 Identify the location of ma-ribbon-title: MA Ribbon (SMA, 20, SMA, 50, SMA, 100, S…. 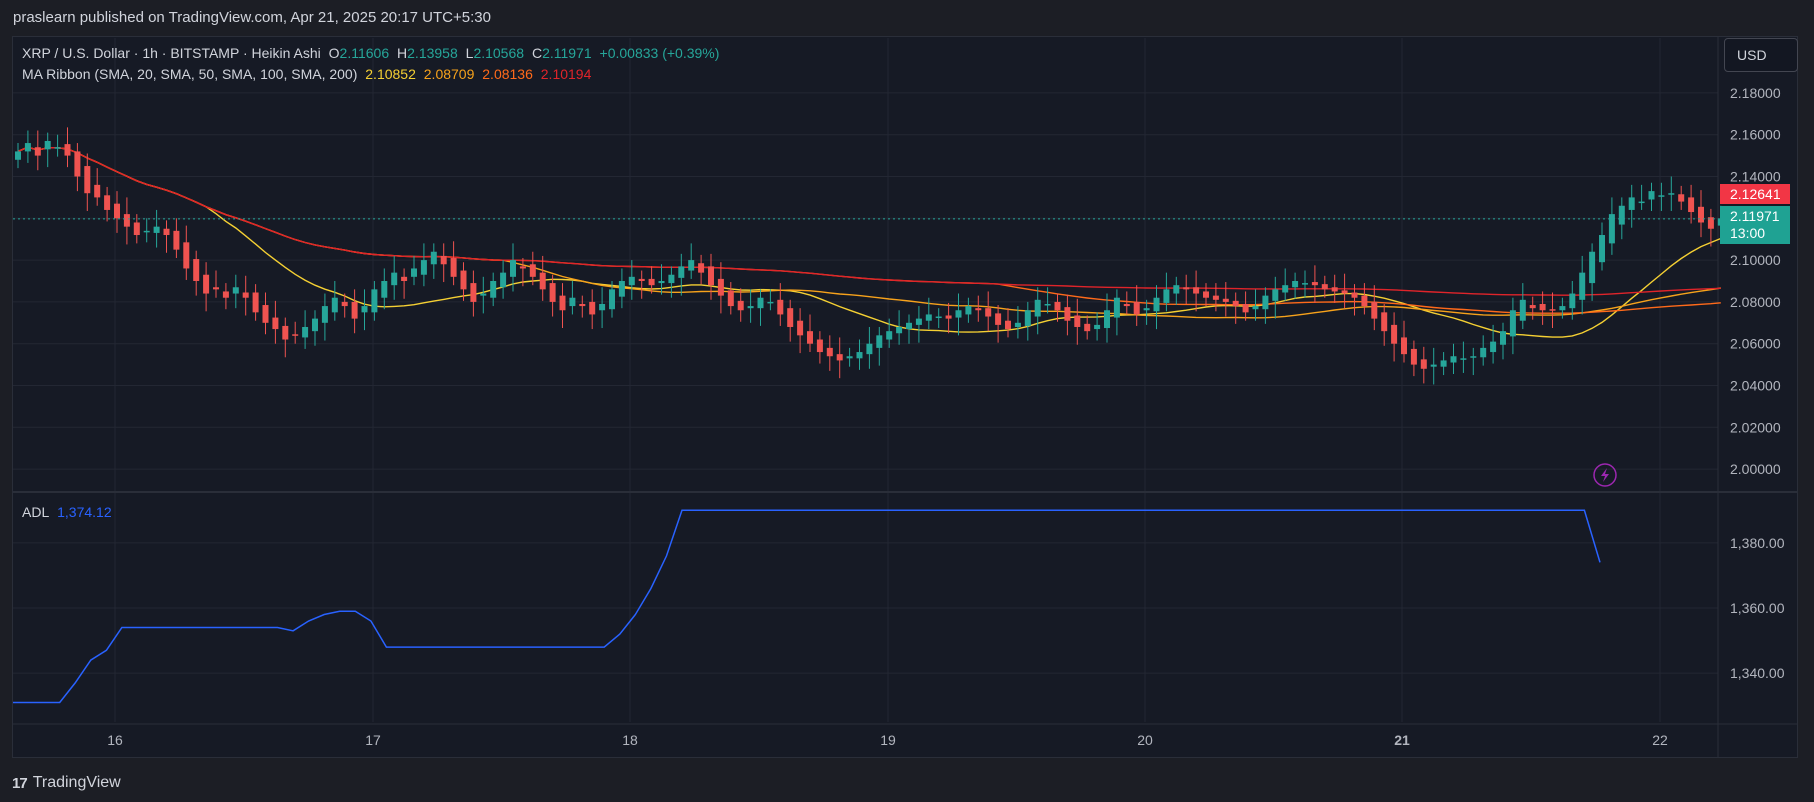
(189, 74).